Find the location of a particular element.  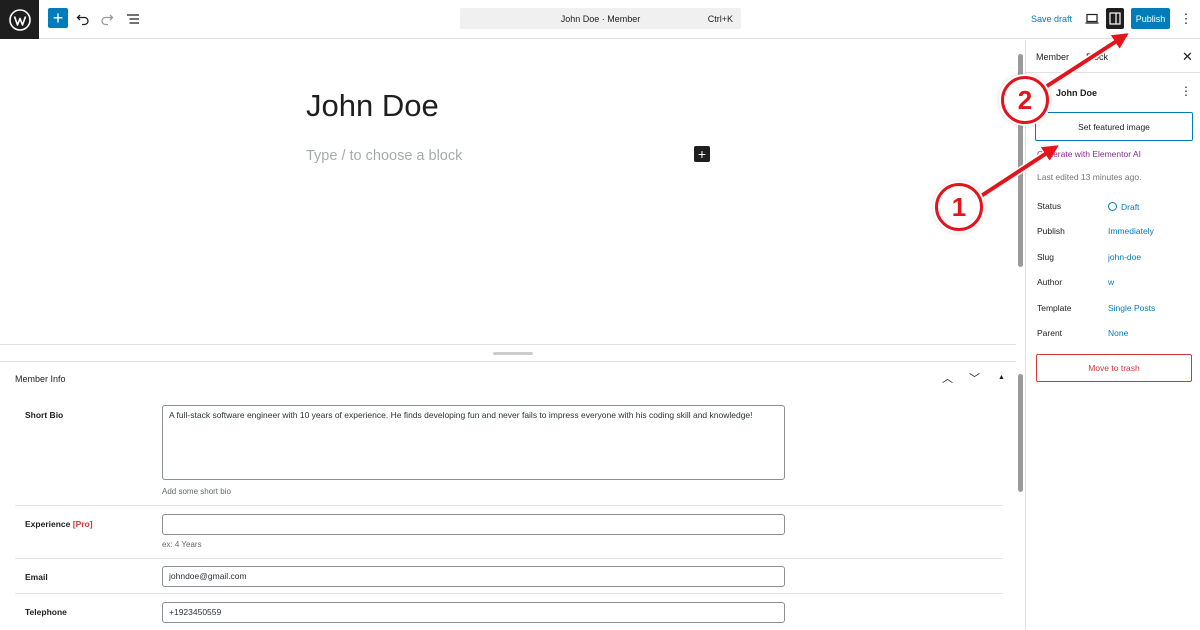

status-label: Status is located at coordinates (1049, 206).